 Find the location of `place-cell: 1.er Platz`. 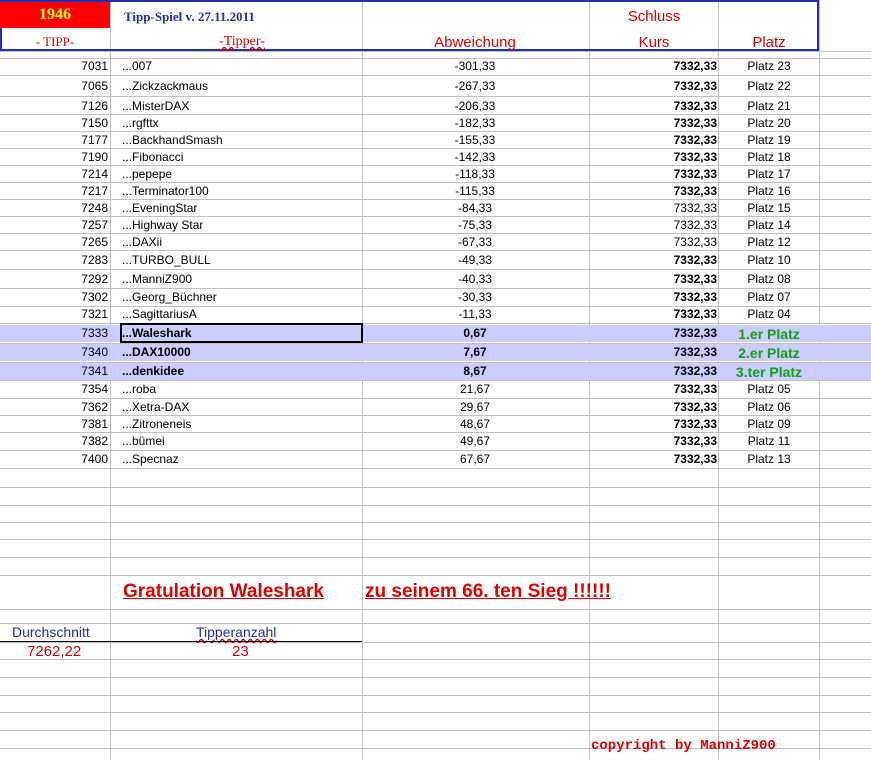

place-cell: 1.er Platz is located at coordinates (769, 334).